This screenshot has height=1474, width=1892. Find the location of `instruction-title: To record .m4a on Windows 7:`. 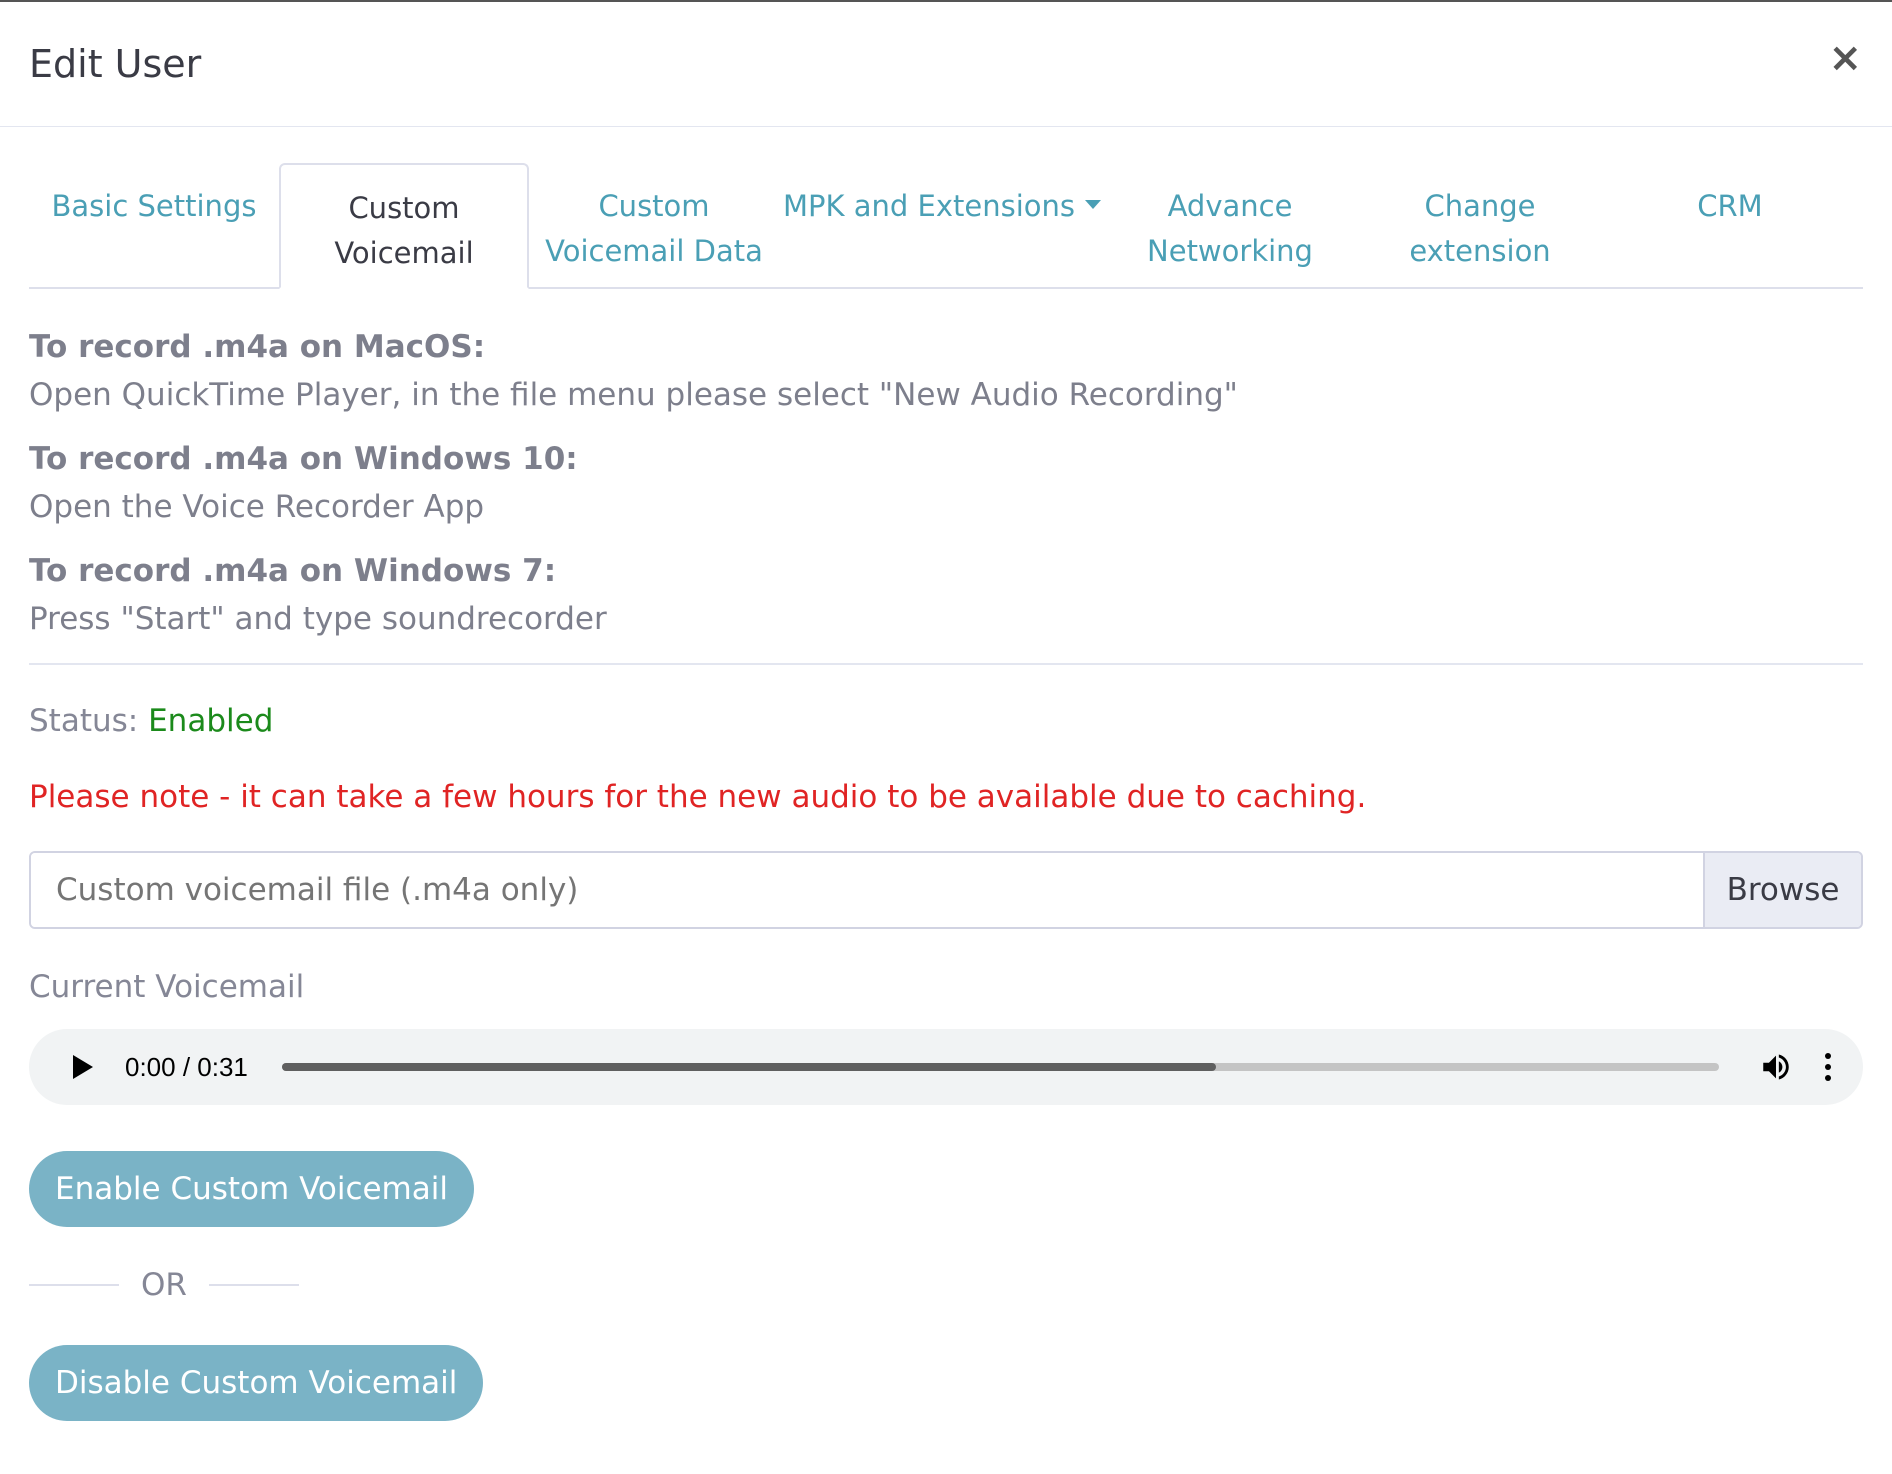

instruction-title: To record .m4a on Windows 7: is located at coordinates (293, 571).